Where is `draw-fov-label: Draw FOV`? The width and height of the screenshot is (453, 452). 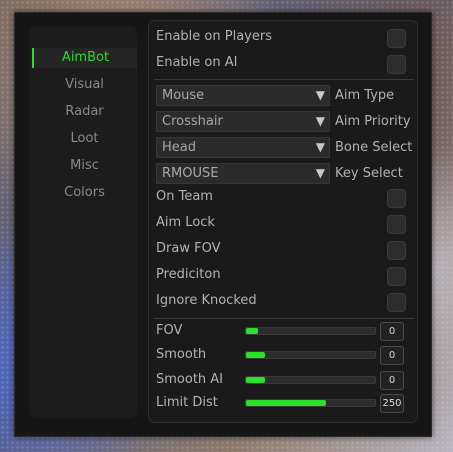
draw-fov-label: Draw FOV is located at coordinates (188, 248).